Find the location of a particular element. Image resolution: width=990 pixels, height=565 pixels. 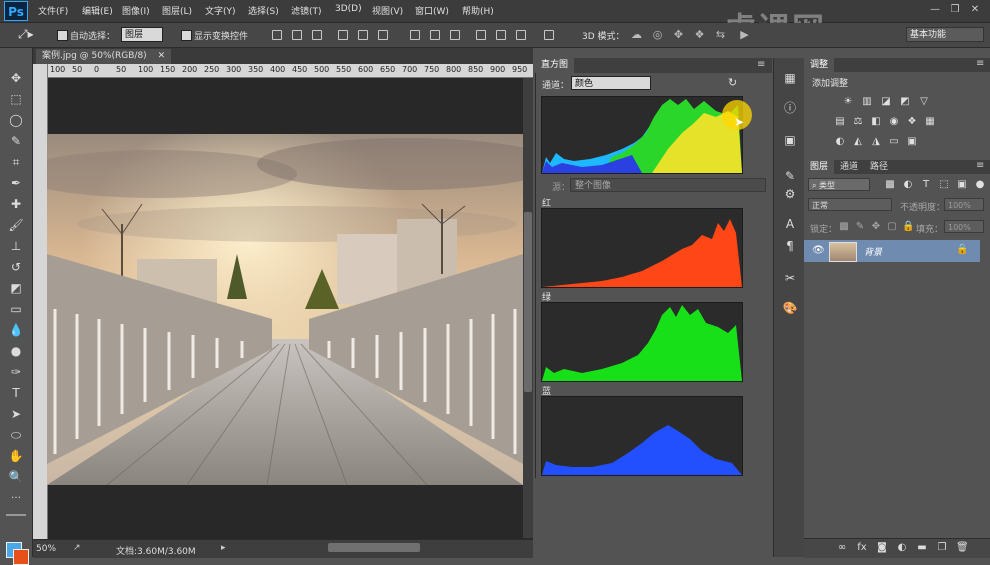

close-icon: ✕ is located at coordinates (975, 10).